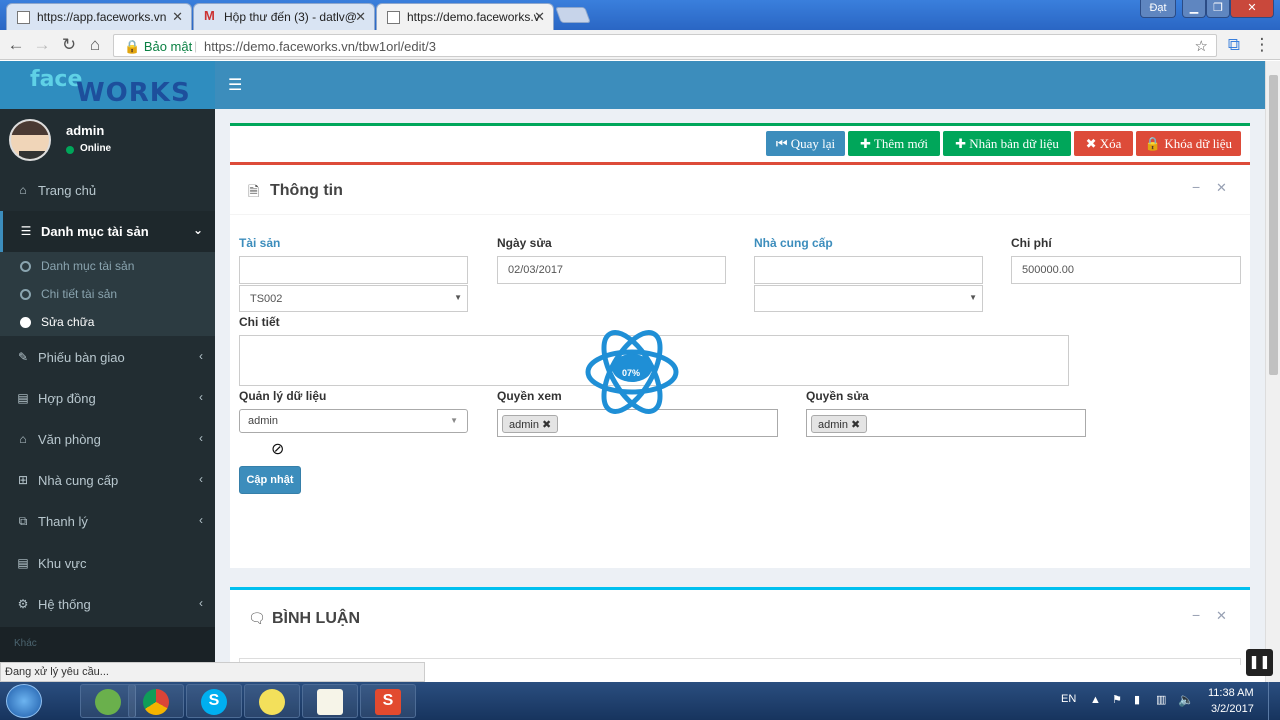 This screenshot has width=1280, height=720. I want to click on cost-input: 500000.00, so click(1126, 270).